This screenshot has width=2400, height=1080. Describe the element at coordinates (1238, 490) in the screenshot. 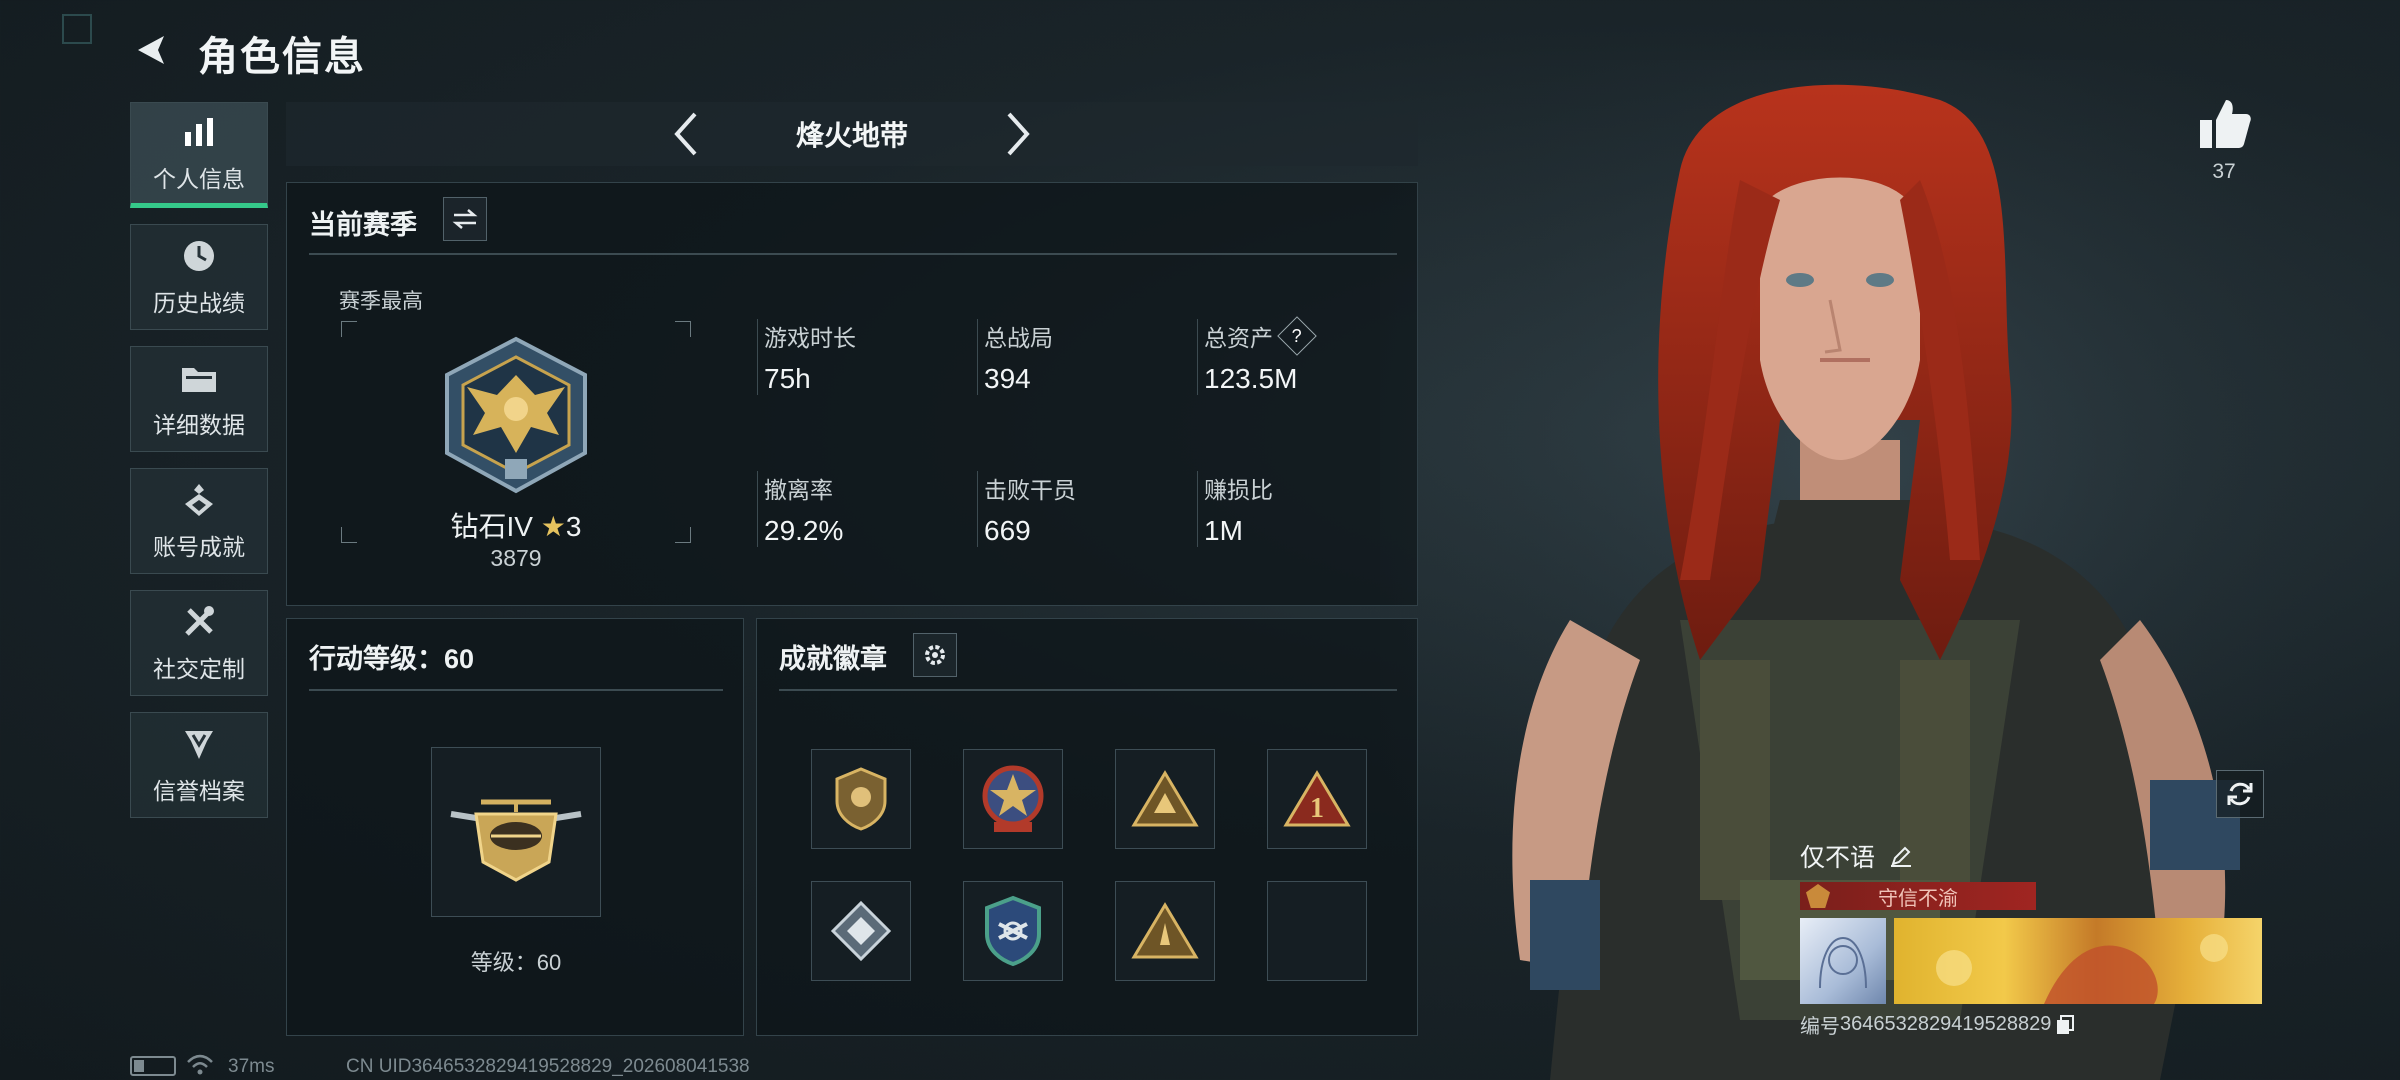

I see `stat-label: 赚损比` at that location.